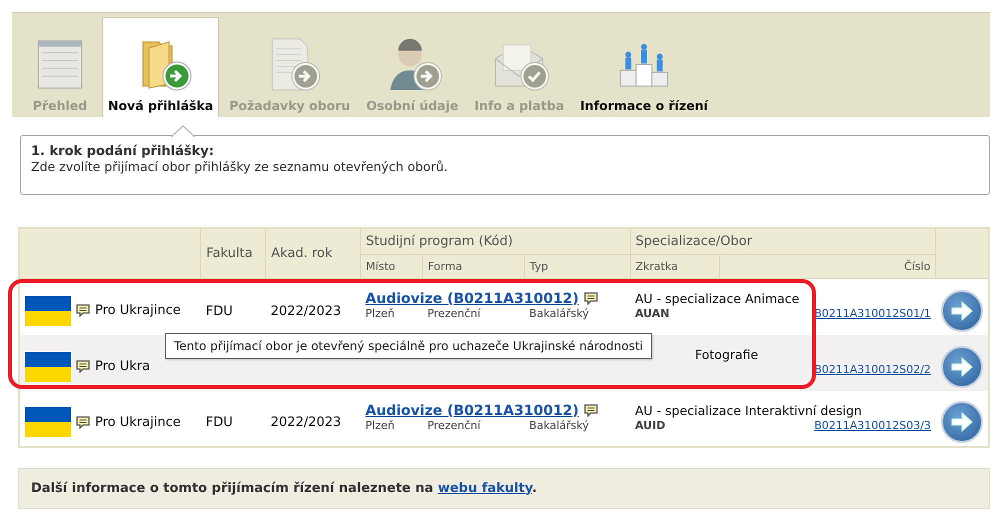 This screenshot has width=990, height=521. Describe the element at coordinates (391, 266) in the screenshot. I see `subheader-cell: Místo` at that location.